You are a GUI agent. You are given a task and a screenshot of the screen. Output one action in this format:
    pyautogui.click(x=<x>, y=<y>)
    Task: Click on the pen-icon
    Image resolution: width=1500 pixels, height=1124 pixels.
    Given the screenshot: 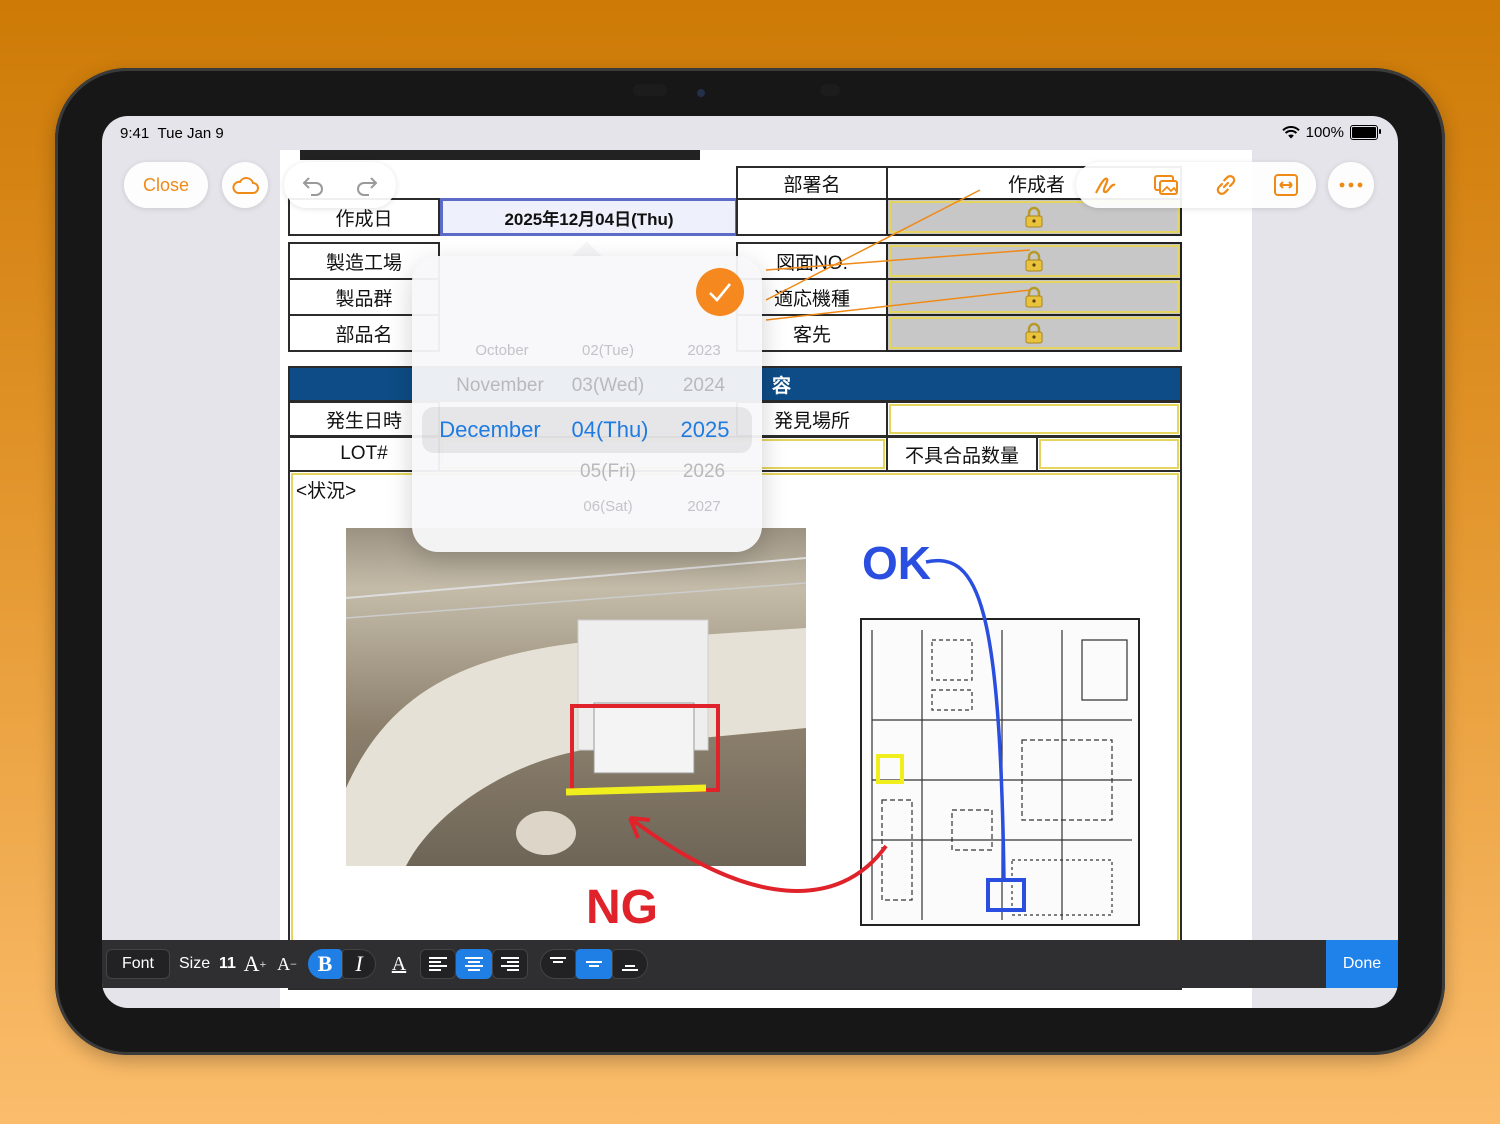 What is the action you would take?
    pyautogui.click(x=1106, y=185)
    